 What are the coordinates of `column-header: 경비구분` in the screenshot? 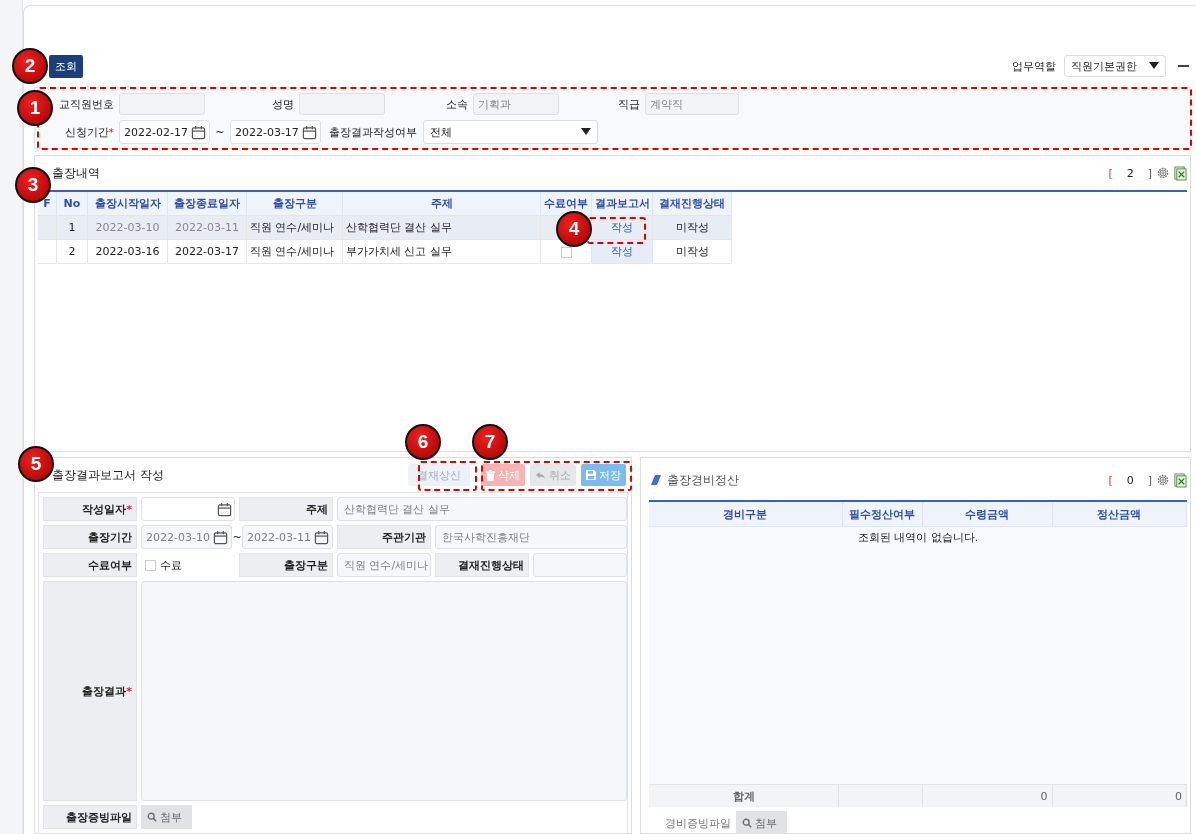 It's located at (746, 514).